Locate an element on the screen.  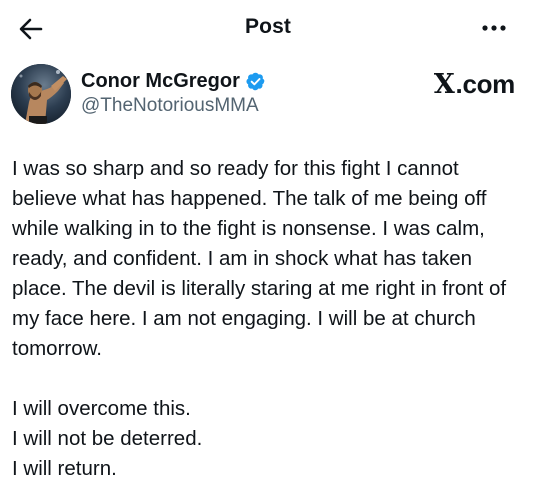
avatar is located at coordinates (41, 94).